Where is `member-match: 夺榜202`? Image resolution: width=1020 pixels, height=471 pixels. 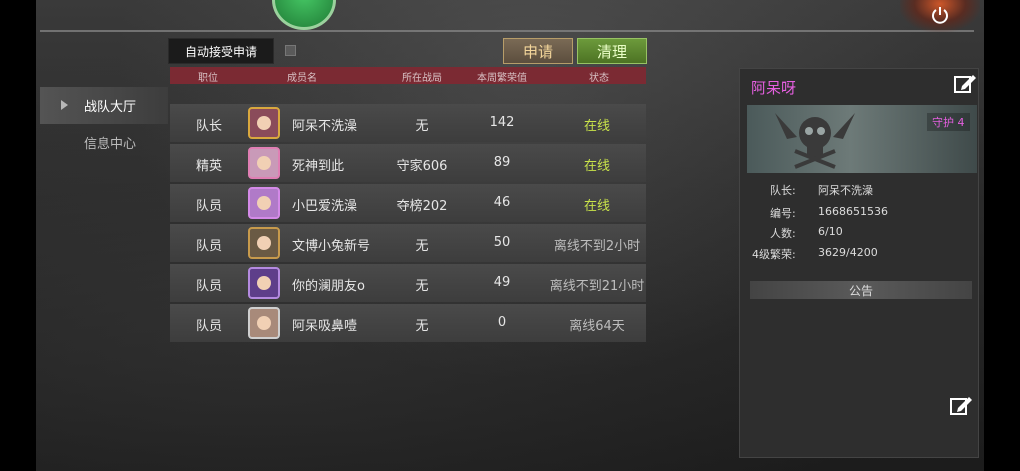 member-match: 夺榜202 is located at coordinates (422, 206).